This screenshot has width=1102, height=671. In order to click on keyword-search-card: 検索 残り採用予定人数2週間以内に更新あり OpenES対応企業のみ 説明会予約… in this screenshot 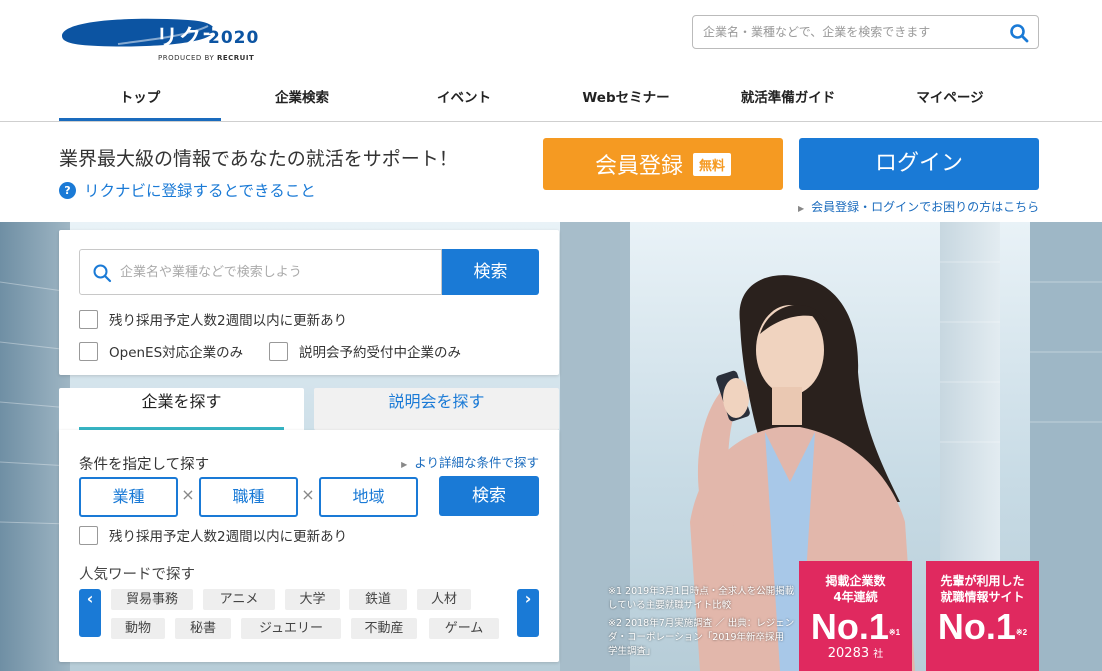, I will do `click(309, 302)`.